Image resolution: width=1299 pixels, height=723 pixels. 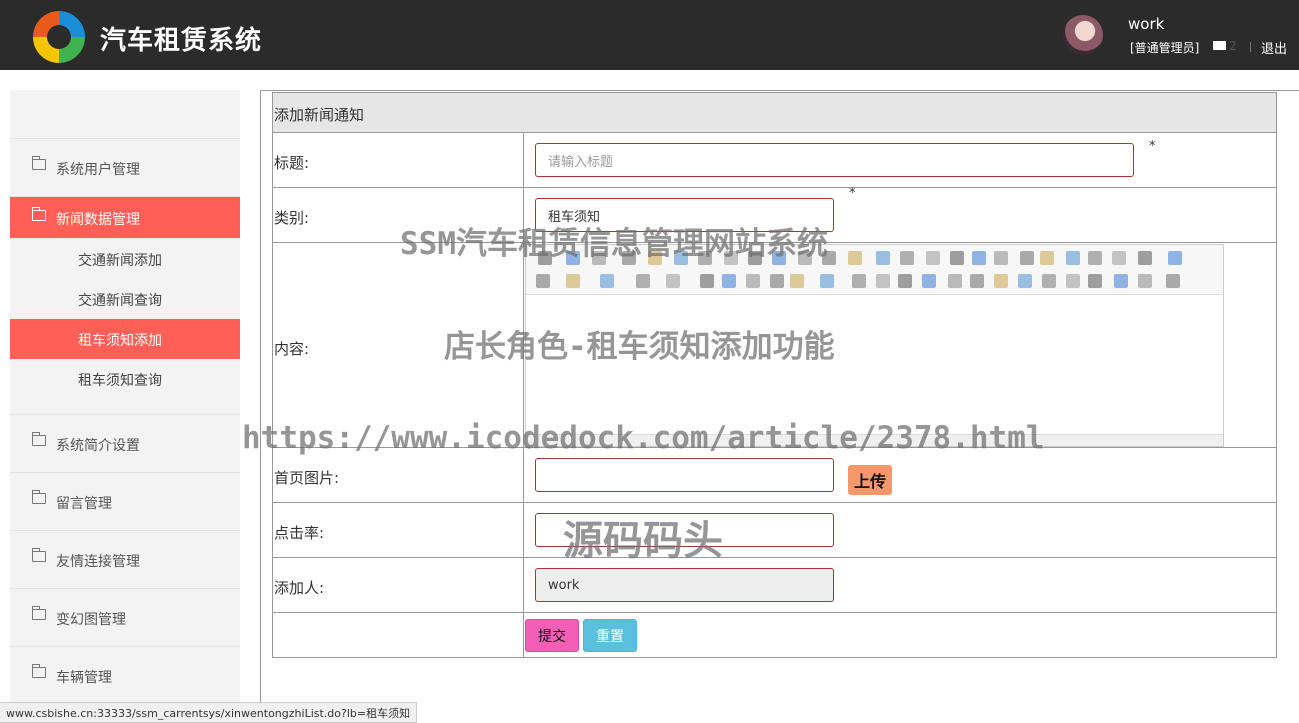 I want to click on logout-link: 退出, so click(x=1274, y=47).